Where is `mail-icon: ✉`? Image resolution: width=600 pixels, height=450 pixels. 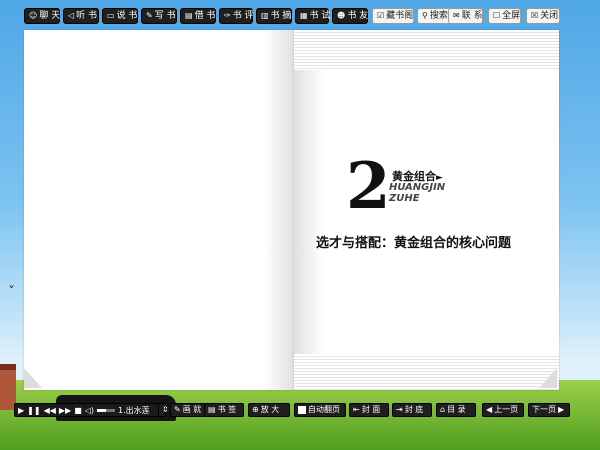 mail-icon: ✉ is located at coordinates (456, 15).